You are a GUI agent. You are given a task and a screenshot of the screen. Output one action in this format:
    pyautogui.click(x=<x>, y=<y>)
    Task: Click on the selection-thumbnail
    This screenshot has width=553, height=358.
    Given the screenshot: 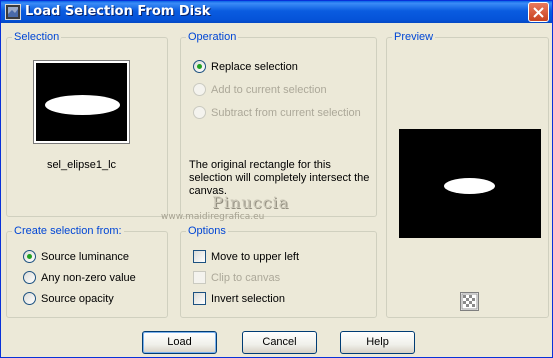 What is the action you would take?
    pyautogui.click(x=81, y=102)
    